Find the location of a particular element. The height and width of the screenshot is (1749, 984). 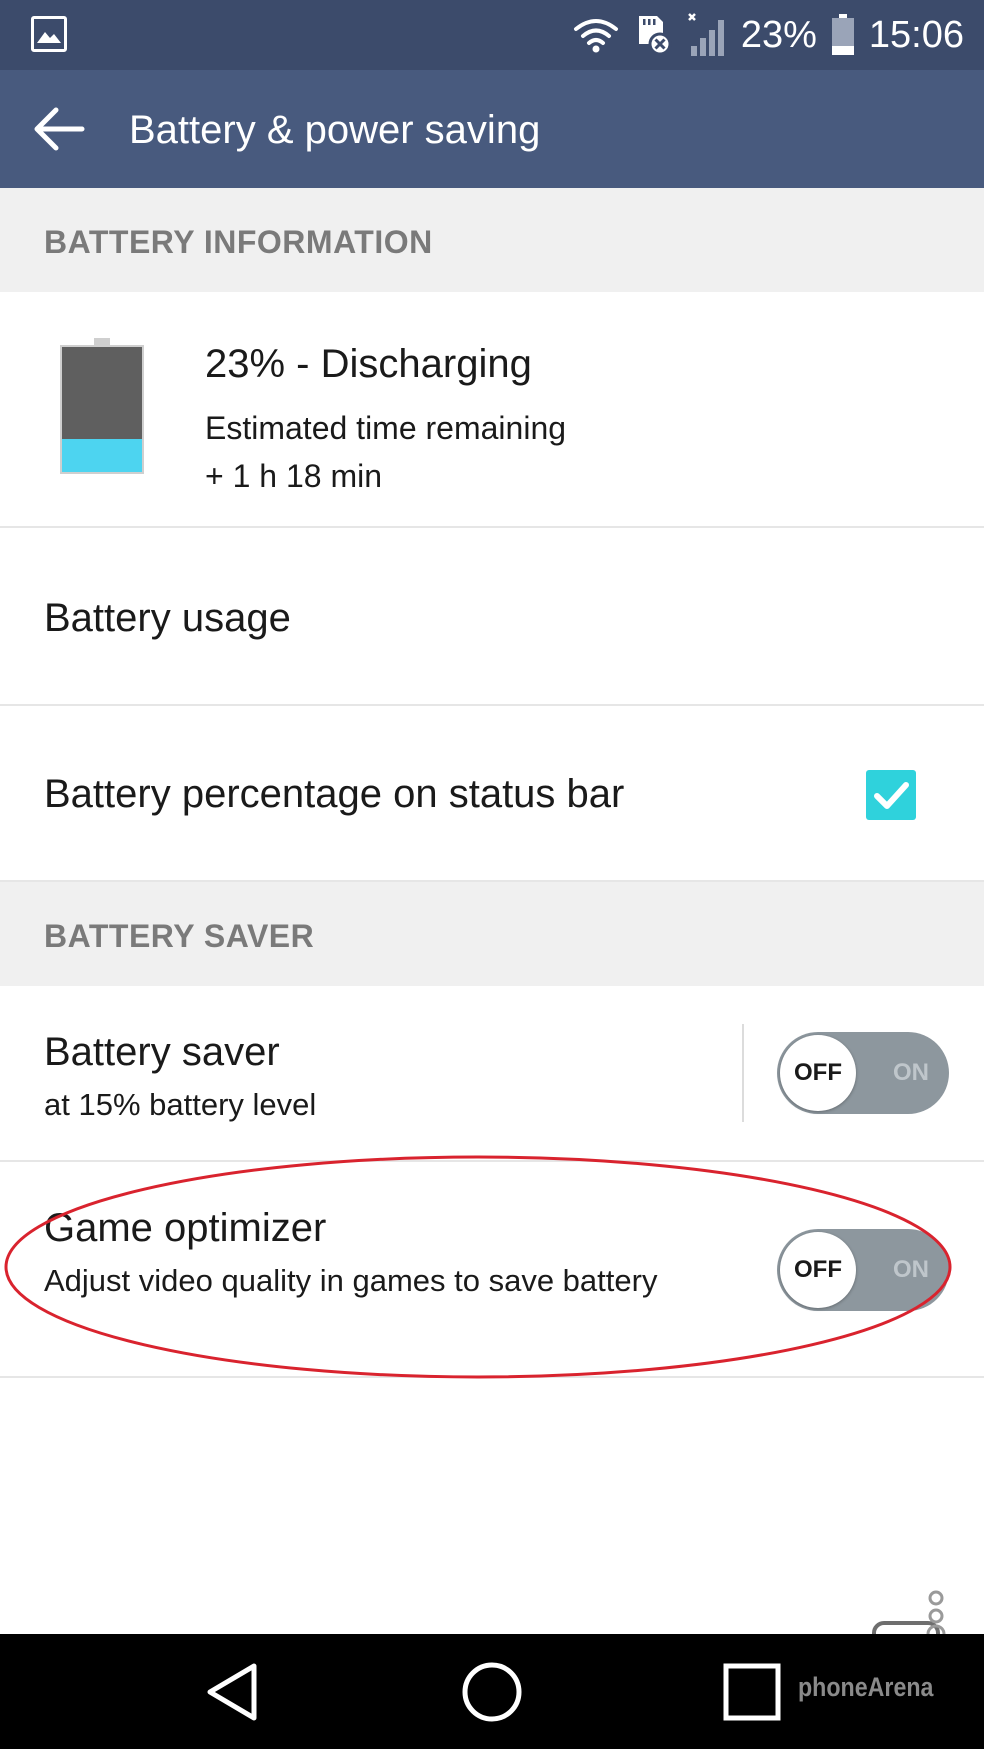

status-bar: 23% 15:06 is located at coordinates (492, 35).